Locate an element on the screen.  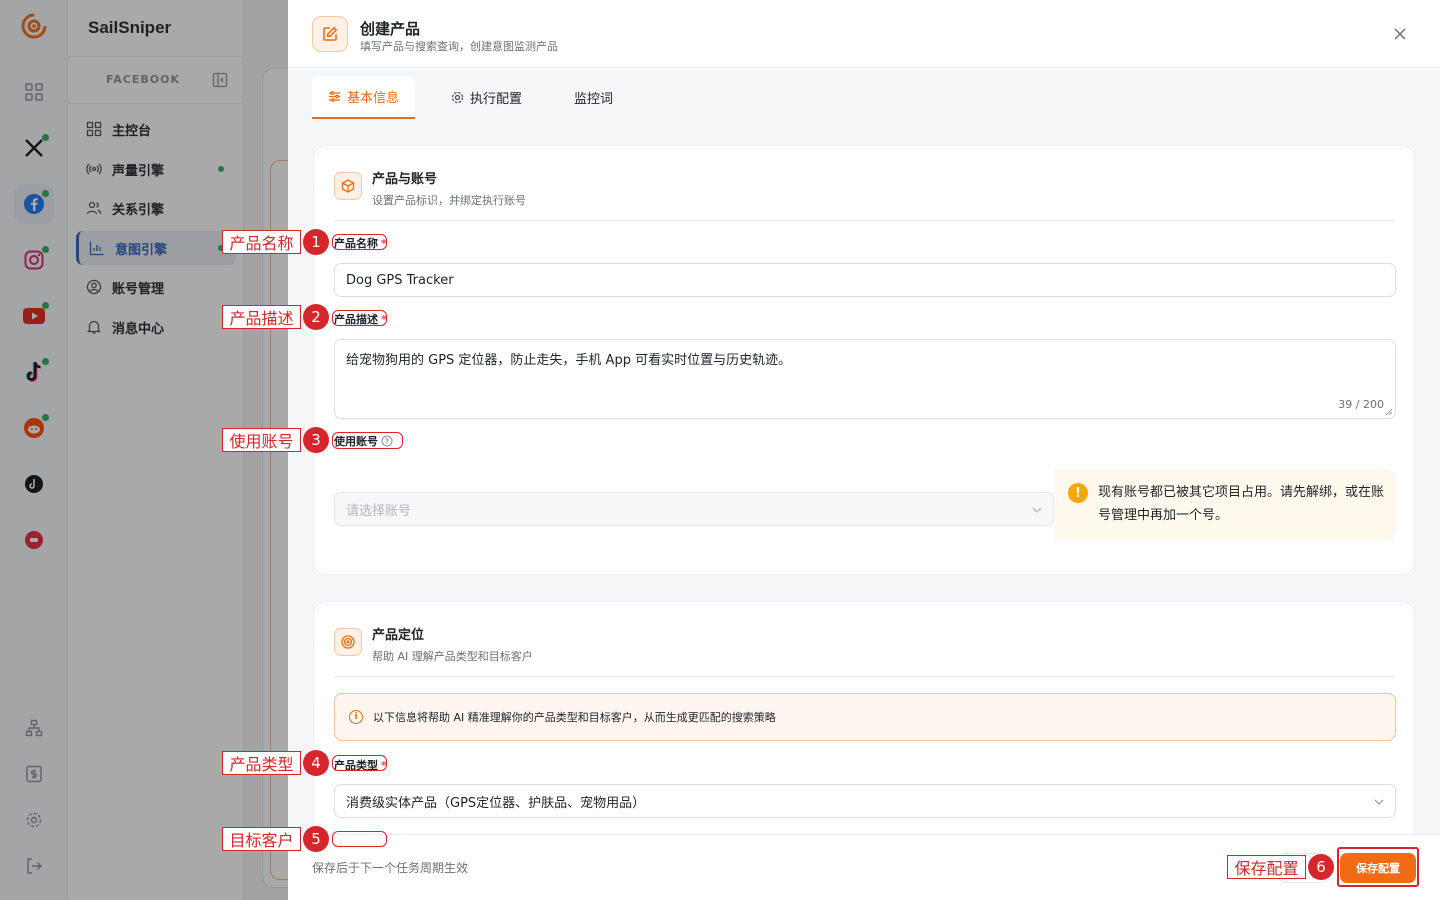
drawer-tabs: 基本信息 执行配置 监控词 is located at coordinates (480, 97).